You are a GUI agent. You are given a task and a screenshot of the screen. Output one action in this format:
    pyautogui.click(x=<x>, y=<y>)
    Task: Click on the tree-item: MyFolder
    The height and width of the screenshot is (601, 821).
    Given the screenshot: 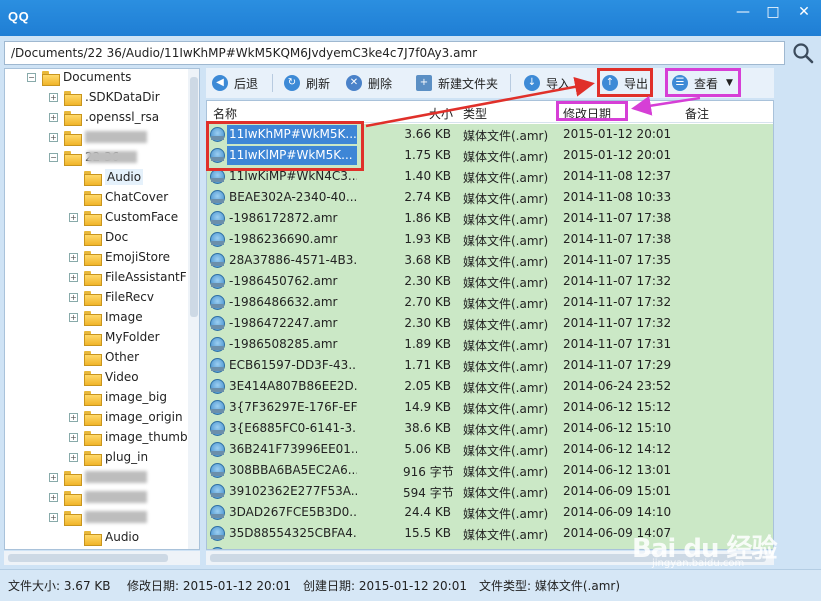 What is the action you would take?
    pyautogui.click(x=114, y=337)
    